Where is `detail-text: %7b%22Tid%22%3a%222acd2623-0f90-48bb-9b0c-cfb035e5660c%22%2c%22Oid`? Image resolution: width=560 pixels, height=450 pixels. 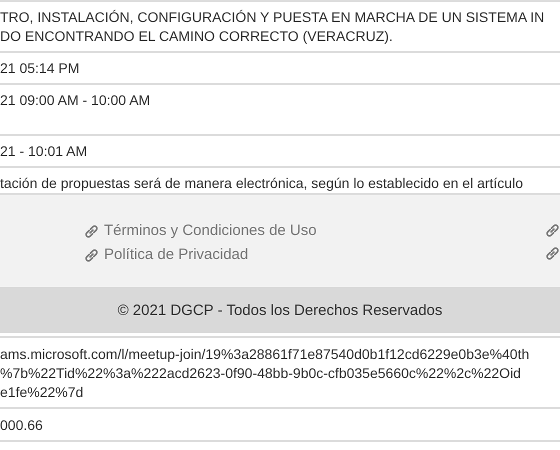 detail-text: %7b%22Tid%22%3a%222acd2623-0f90-48bb-9b0c-cfb035e5660c%22%2c%22Oid is located at coordinates (260, 373).